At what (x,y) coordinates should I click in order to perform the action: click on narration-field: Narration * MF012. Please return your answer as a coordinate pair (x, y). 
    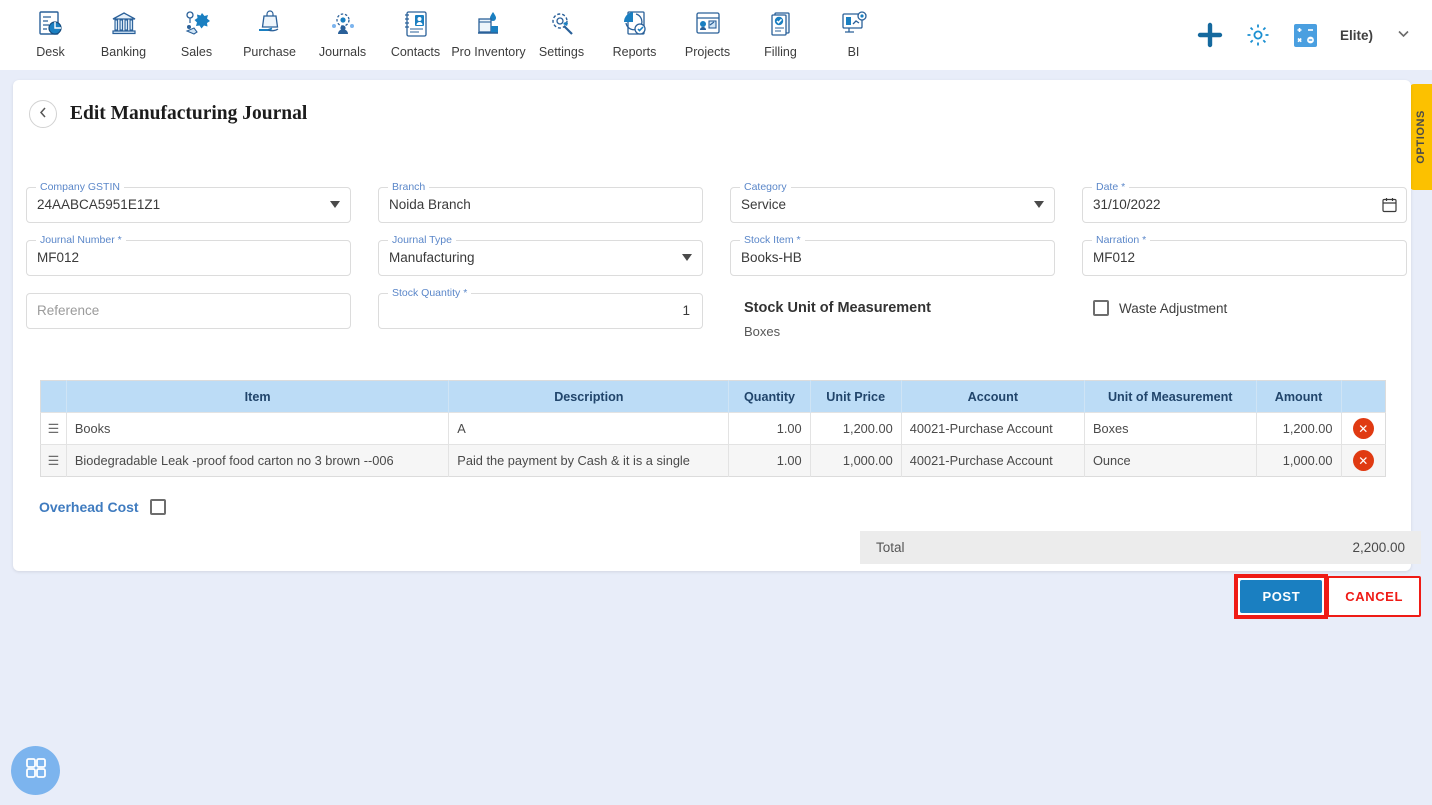
    Looking at the image, I should click on (1244, 255).